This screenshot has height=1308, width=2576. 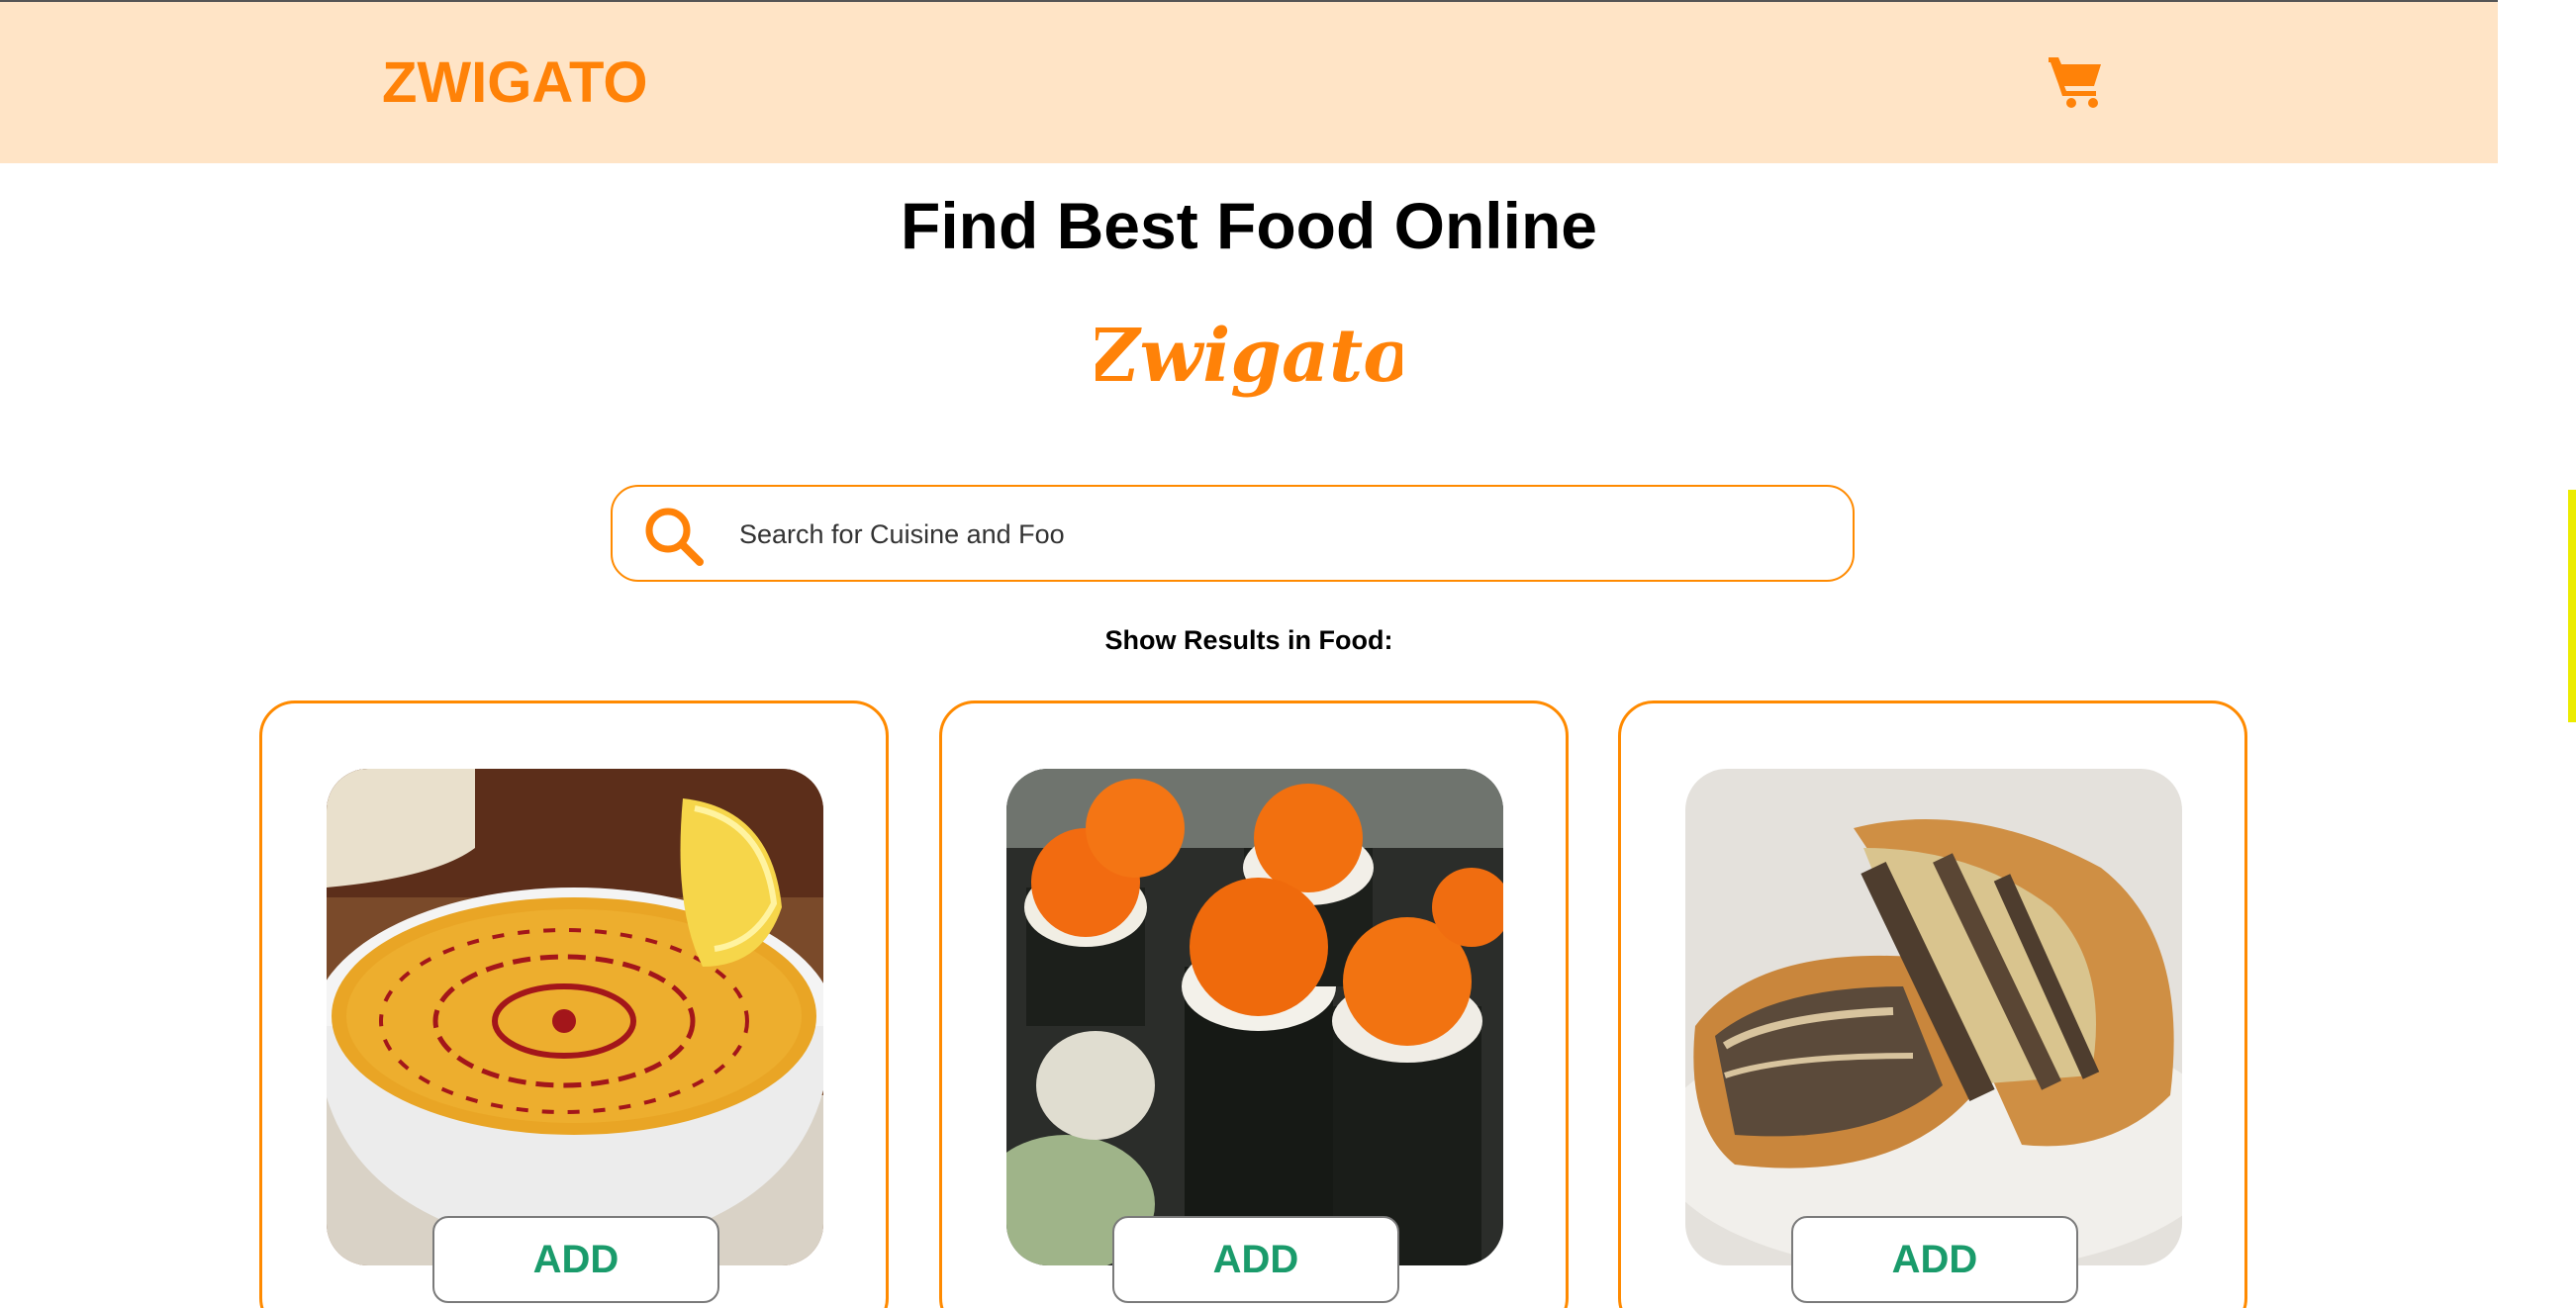 I want to click on food-card-soup: ADD, so click(x=574, y=1004).